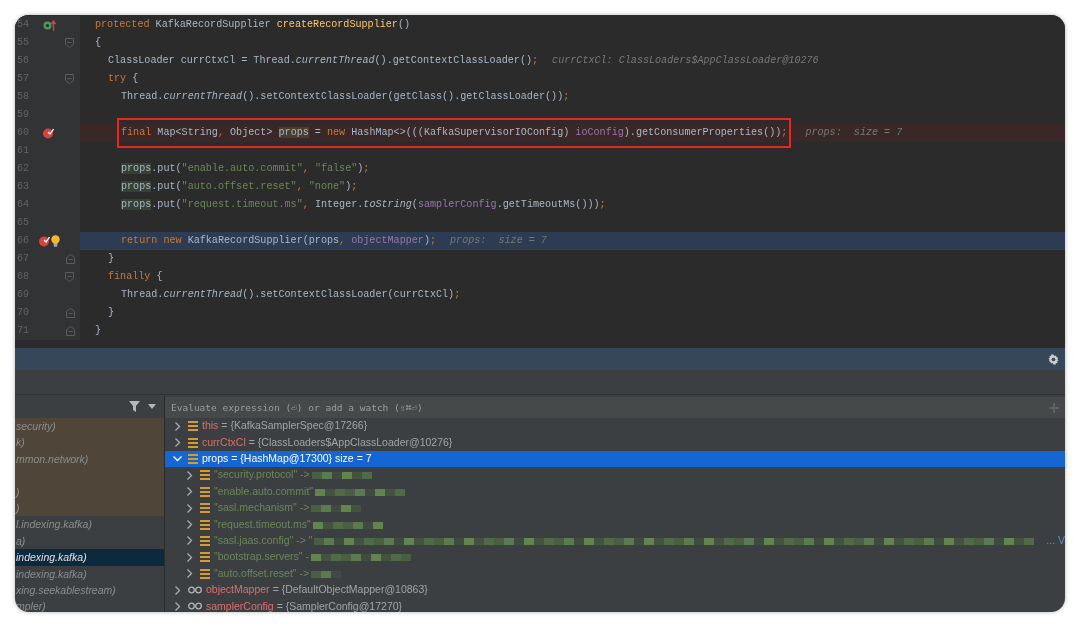 The width and height of the screenshot is (1080, 627). I want to click on code-line: finally {, so click(135, 277).